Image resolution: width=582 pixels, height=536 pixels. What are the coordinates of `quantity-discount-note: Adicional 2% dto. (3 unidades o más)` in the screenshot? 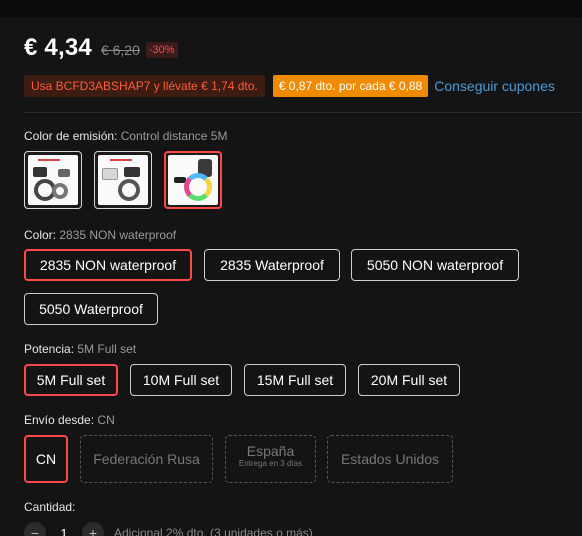 It's located at (213, 531).